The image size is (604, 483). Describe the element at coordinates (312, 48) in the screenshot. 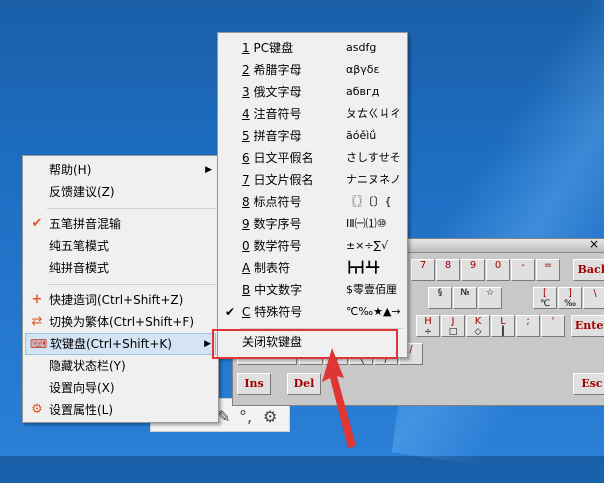

I see `submenu-item: 1 PC键盘 asdfg` at that location.